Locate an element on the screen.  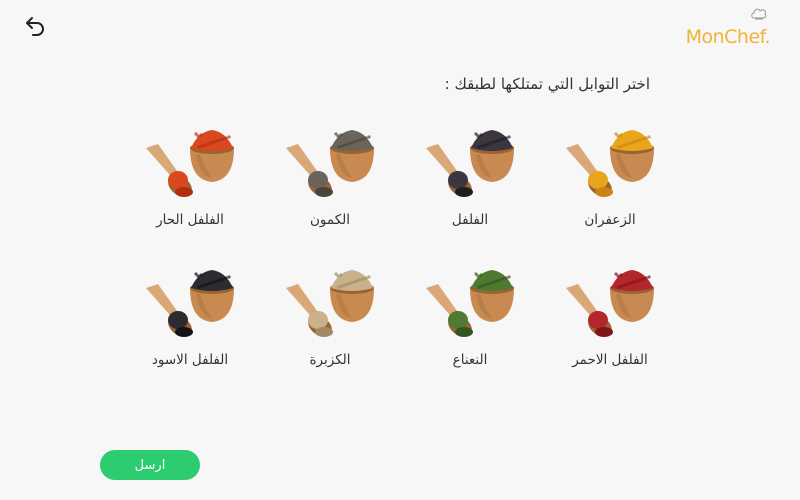
spice-tile-black-pepper: الفلفل الاسود is located at coordinates (190, 313).